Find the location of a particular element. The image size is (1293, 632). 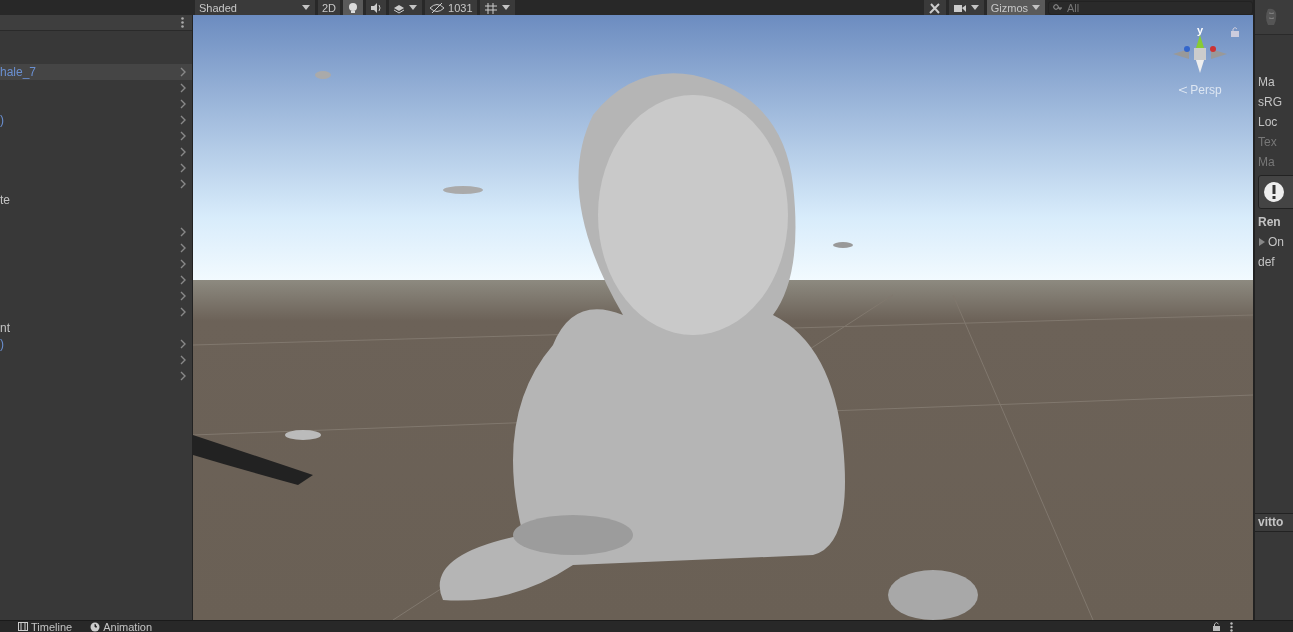

shading-mode-dropdown: Shaded is located at coordinates (255, 7).